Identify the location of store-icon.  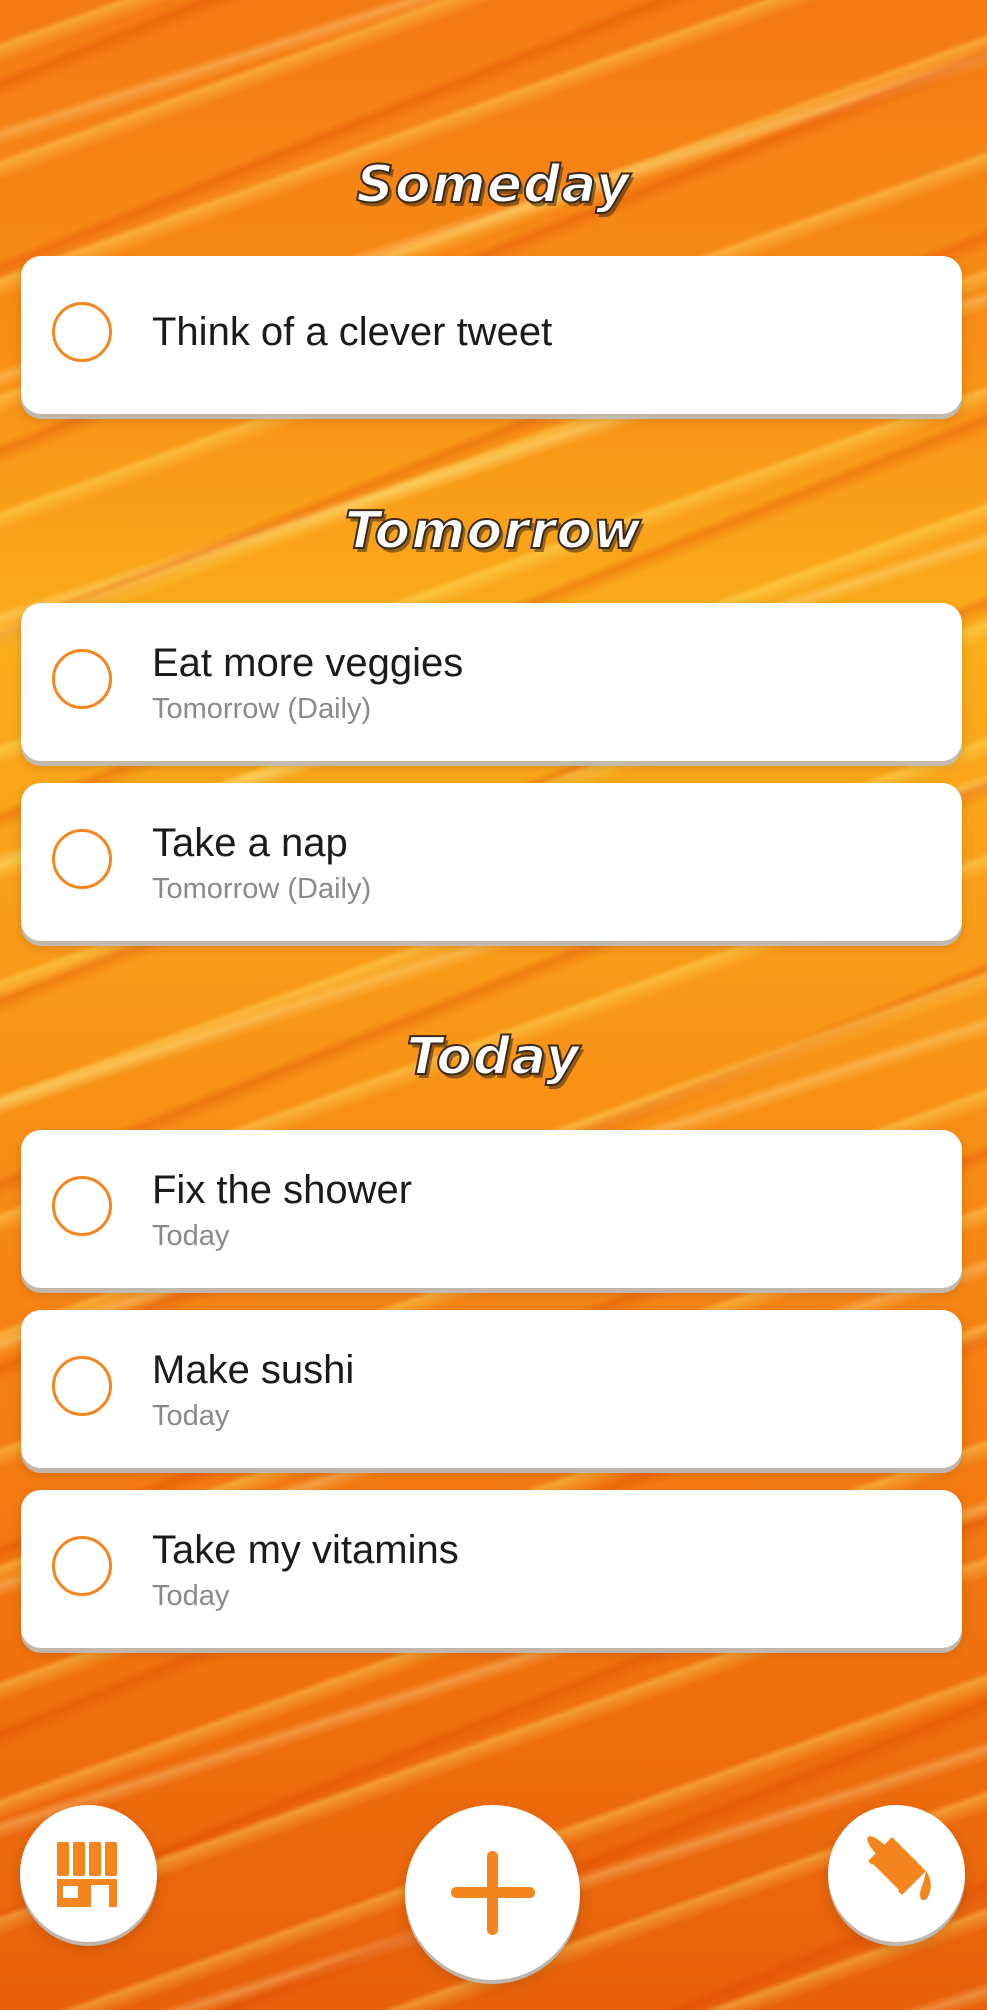
(87, 1874).